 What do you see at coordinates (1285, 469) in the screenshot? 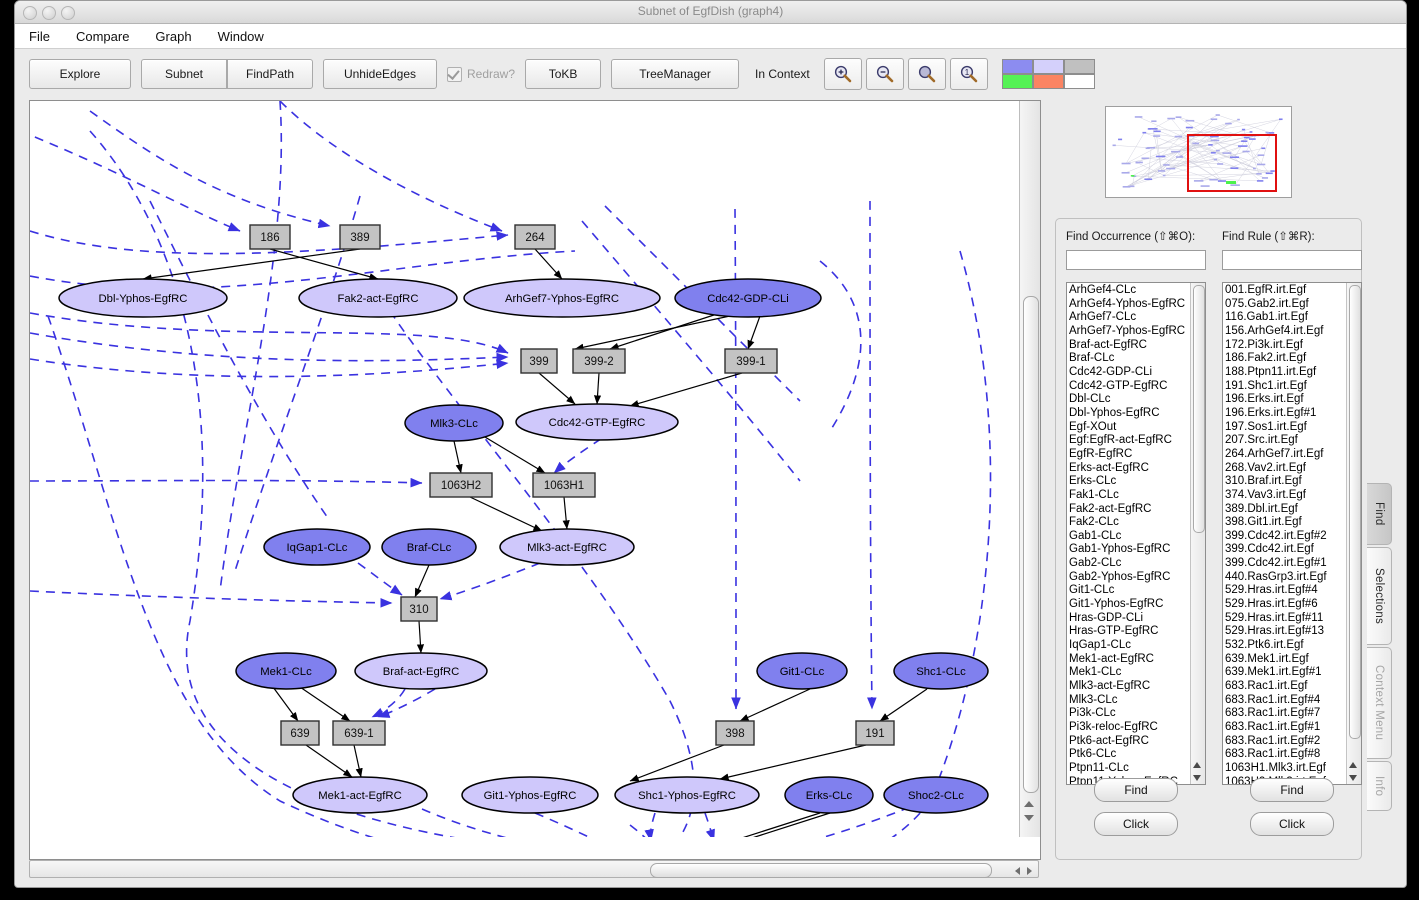
I see `rule-list-item: 268.Vav2.irt.Egf` at bounding box center [1285, 469].